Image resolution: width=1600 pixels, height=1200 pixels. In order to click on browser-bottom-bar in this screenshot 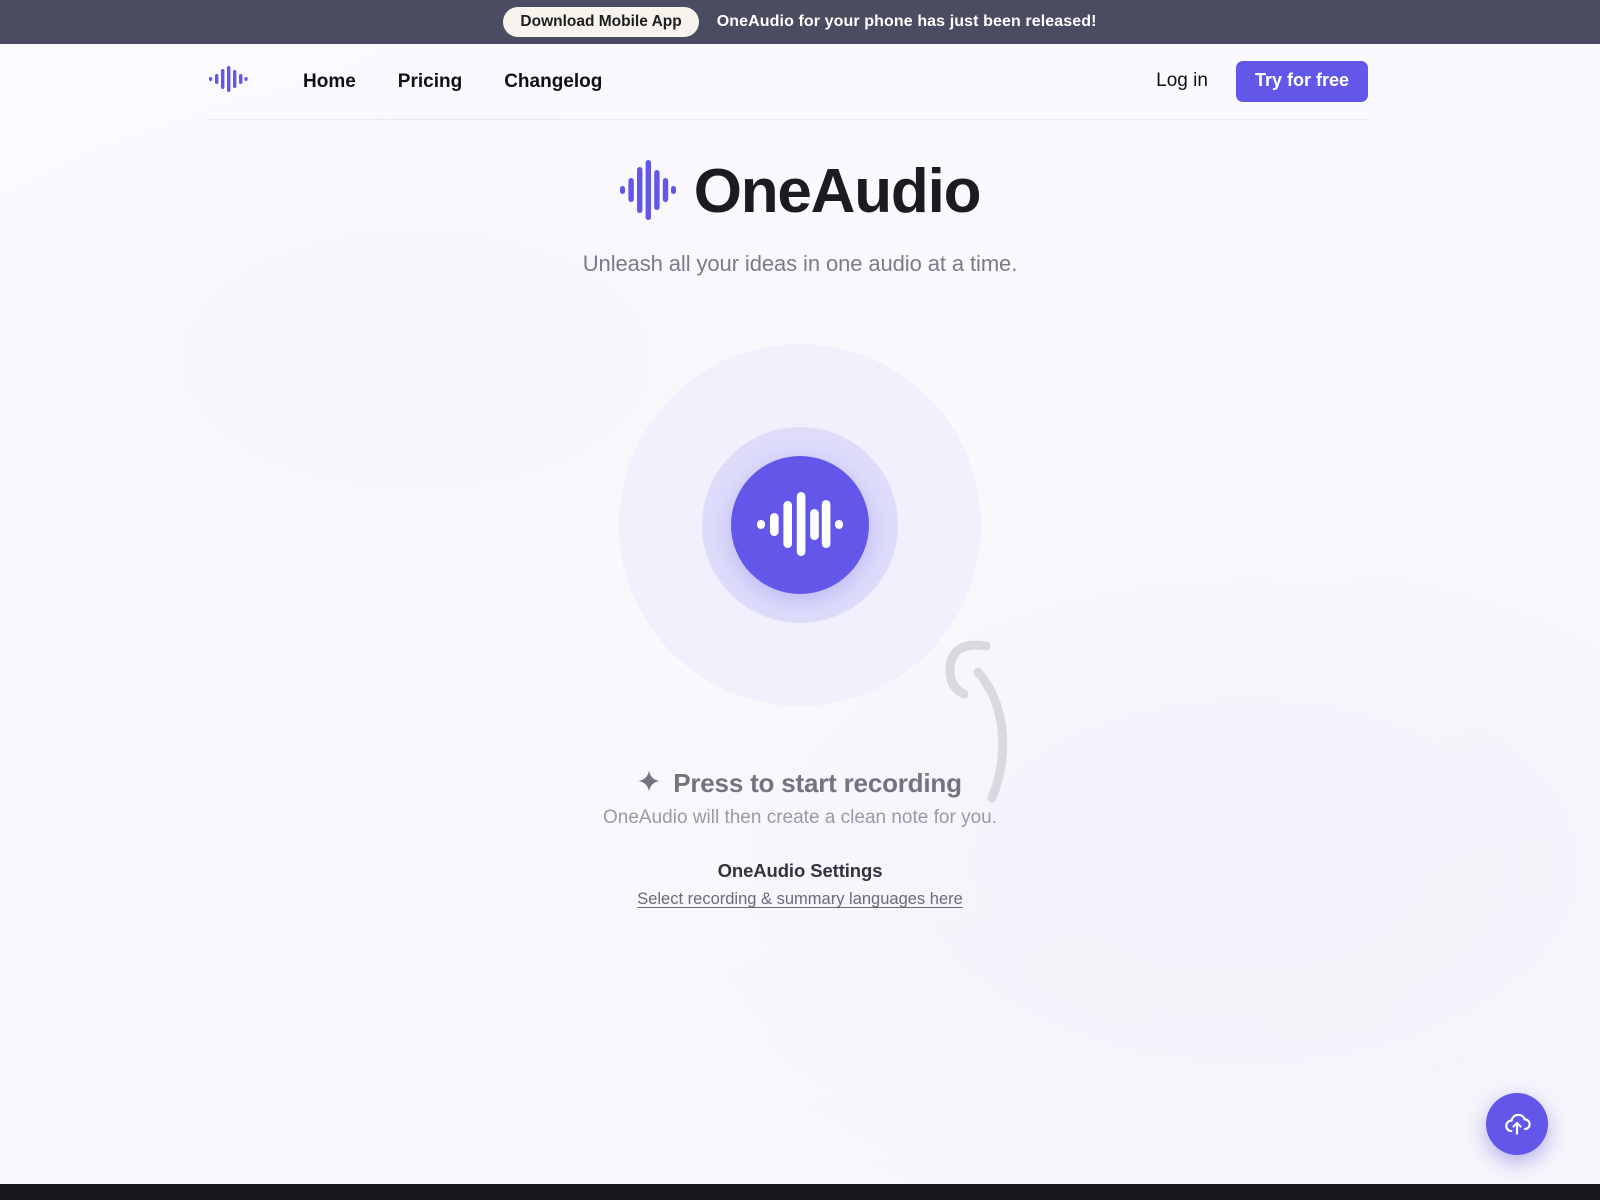, I will do `click(800, 1192)`.